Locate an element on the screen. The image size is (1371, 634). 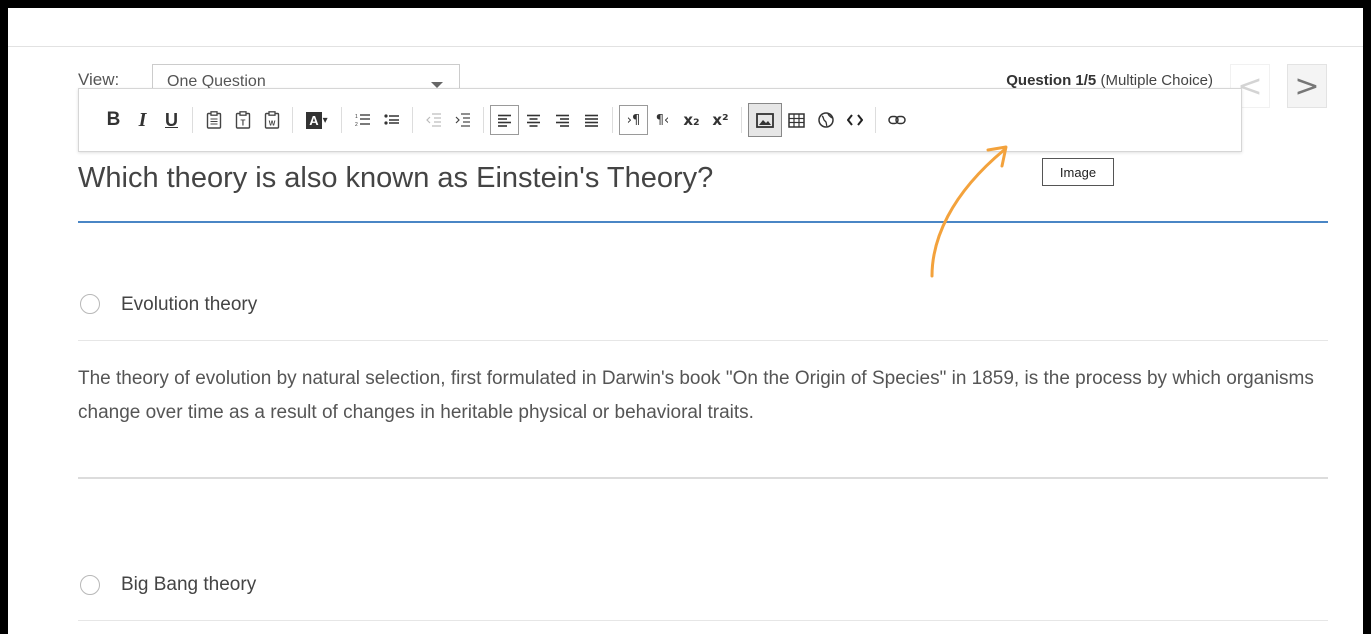
image-icon is located at coordinates (765, 120).